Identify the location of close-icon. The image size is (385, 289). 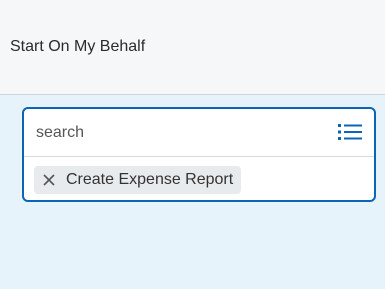
(49, 180).